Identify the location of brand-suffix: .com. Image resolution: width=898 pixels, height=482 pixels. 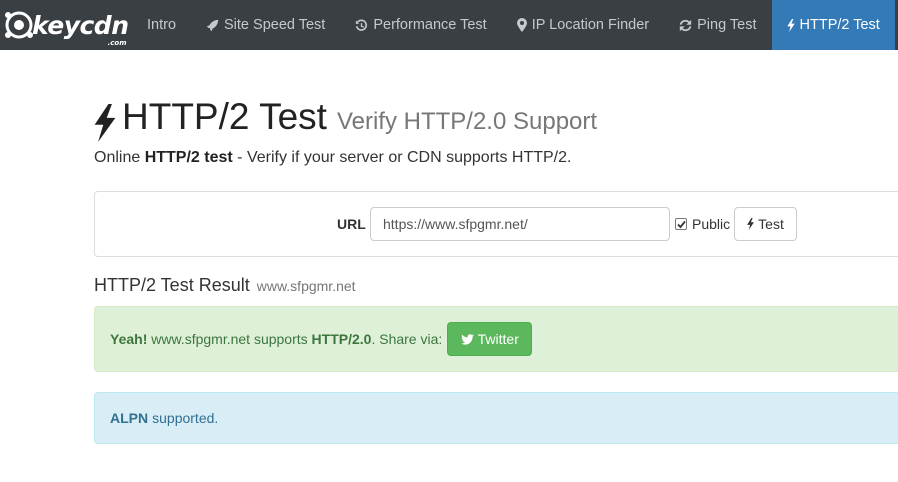
(117, 42).